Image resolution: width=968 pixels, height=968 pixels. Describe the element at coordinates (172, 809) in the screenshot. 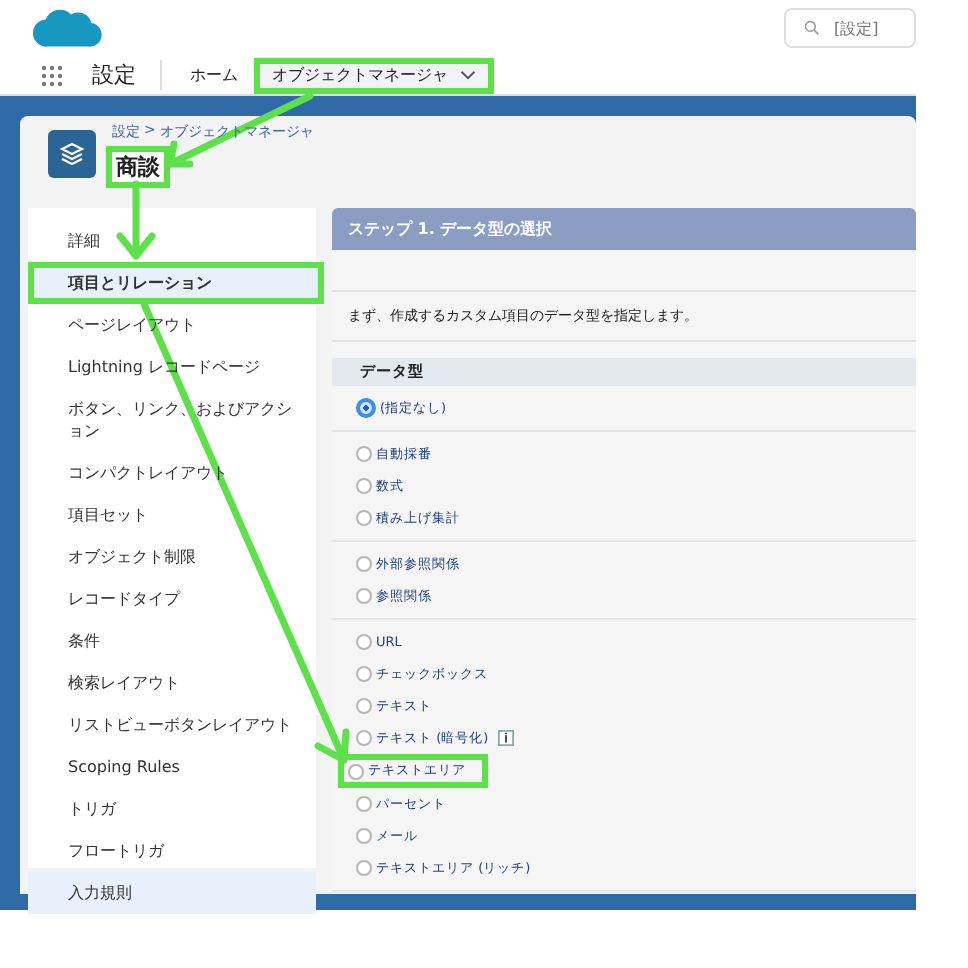

I see `sidebar-item: トリガ` at that location.